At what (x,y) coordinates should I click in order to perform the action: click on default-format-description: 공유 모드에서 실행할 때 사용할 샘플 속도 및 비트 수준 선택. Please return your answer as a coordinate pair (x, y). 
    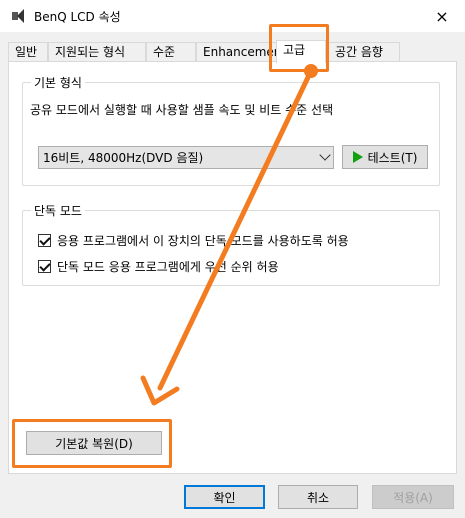
    Looking at the image, I should click on (182, 110).